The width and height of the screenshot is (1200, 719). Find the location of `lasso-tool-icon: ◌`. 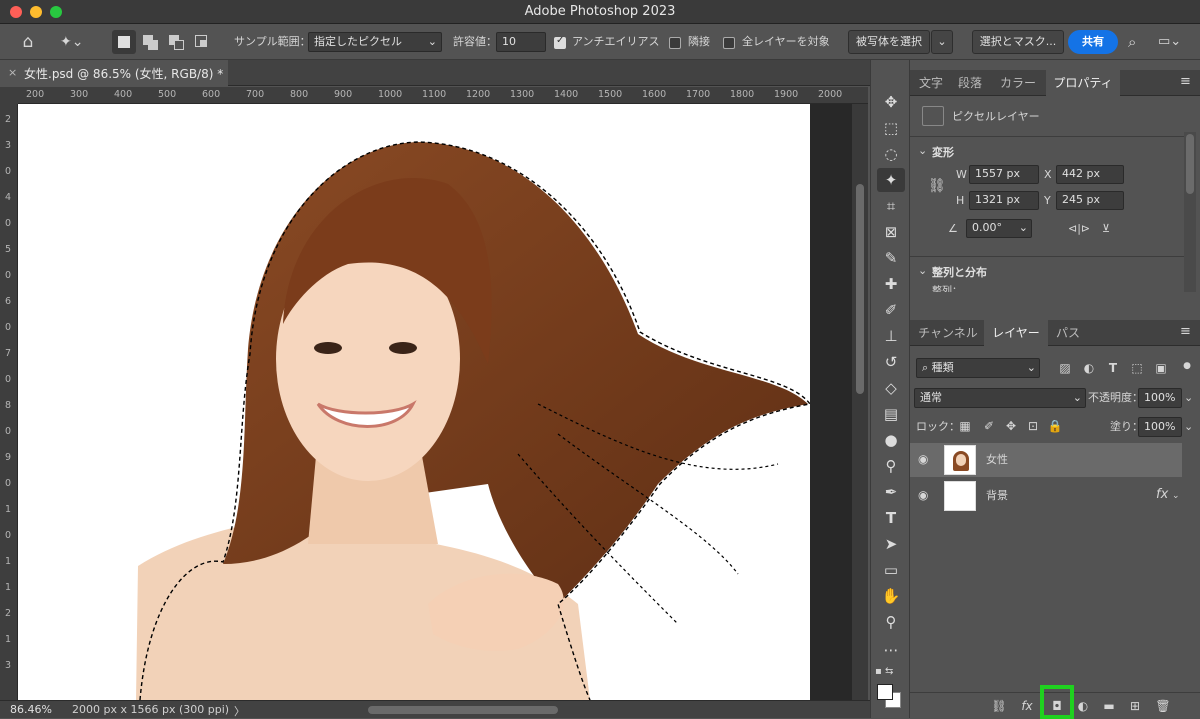

lasso-tool-icon: ◌ is located at coordinates (891, 154).